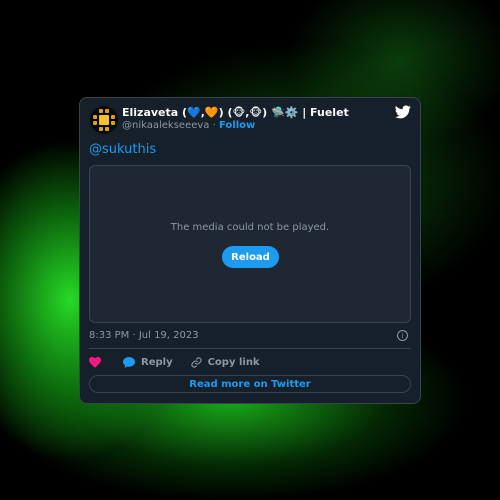 This screenshot has height=500, width=500. I want to click on twitter-bird-icon, so click(403, 112).